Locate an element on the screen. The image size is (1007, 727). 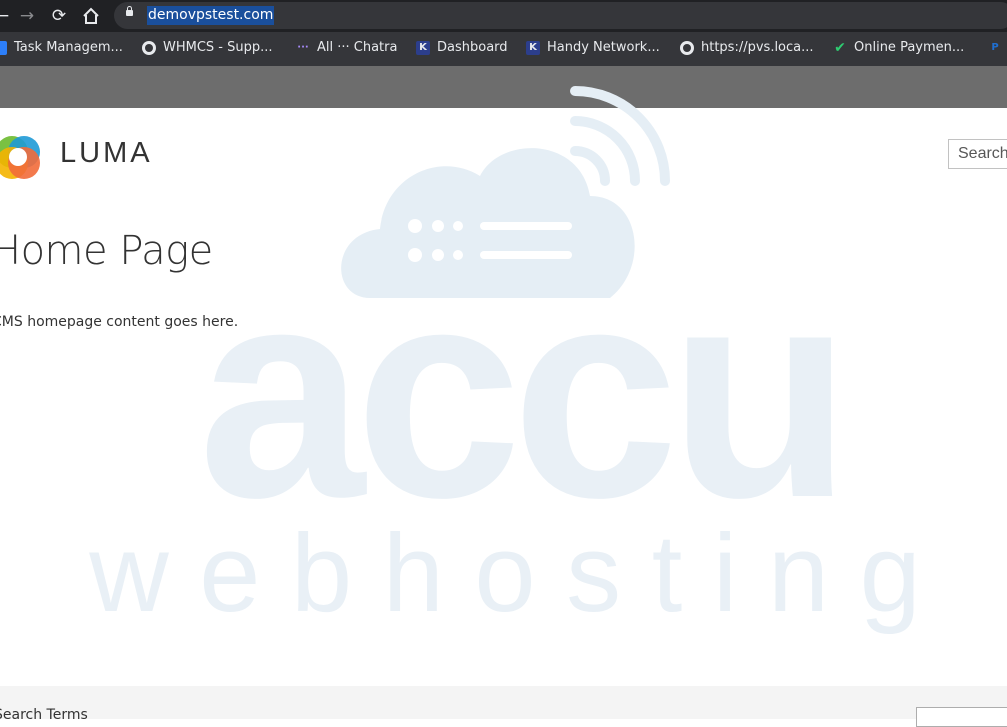
url-text: demovpstest.com is located at coordinates (211, 15).